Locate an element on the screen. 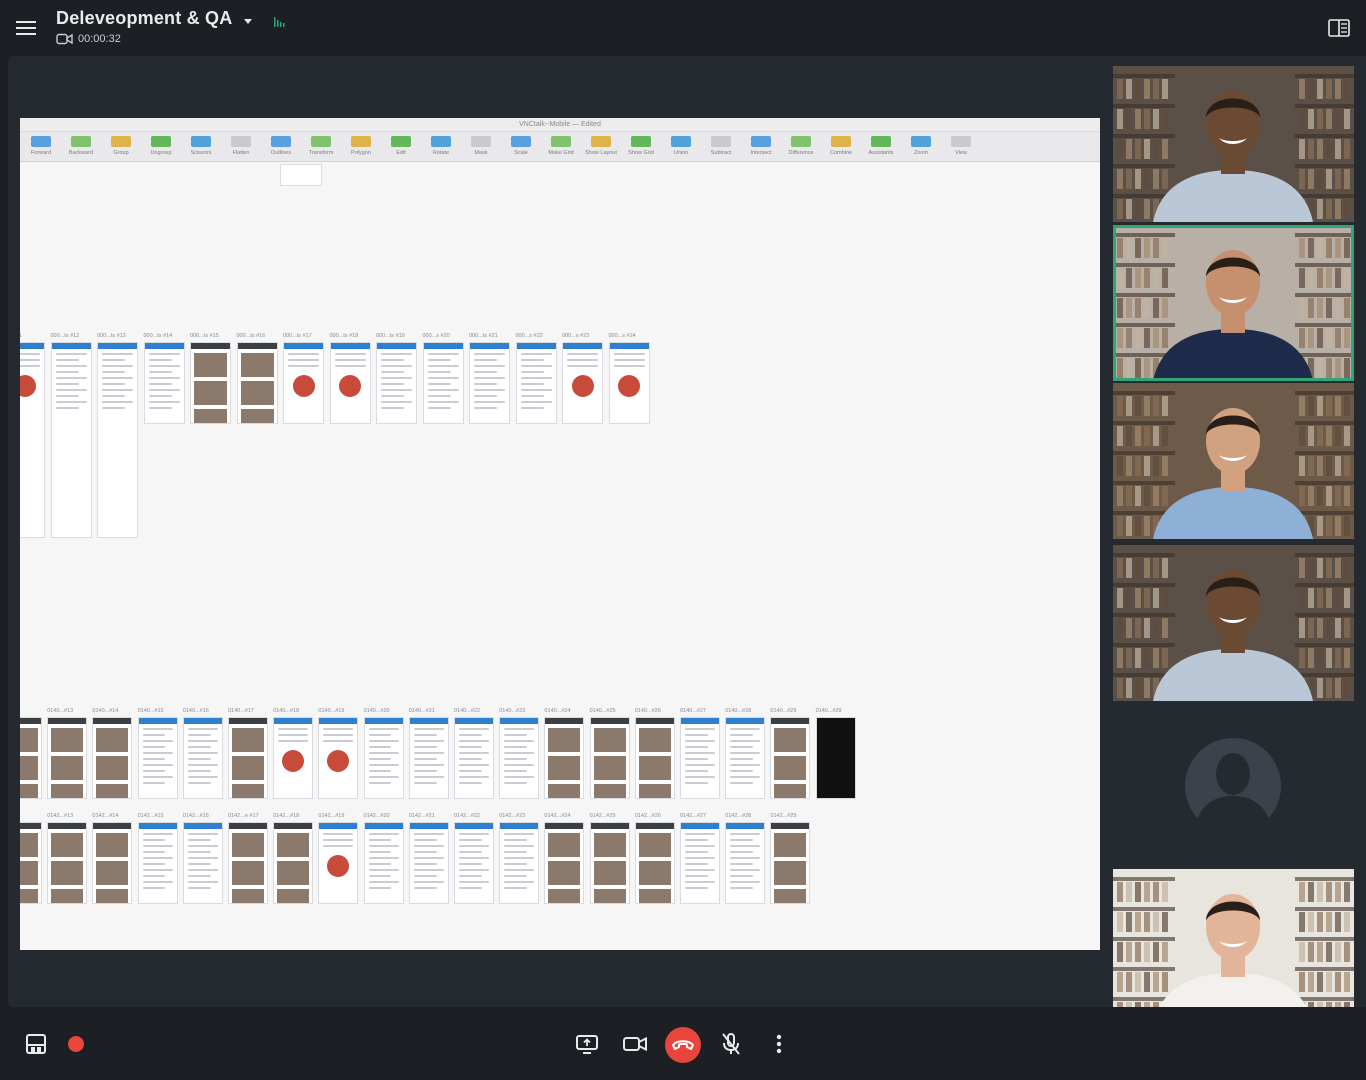 The image size is (1366, 1080). shared-tool-label: View is located at coordinates (961, 153).